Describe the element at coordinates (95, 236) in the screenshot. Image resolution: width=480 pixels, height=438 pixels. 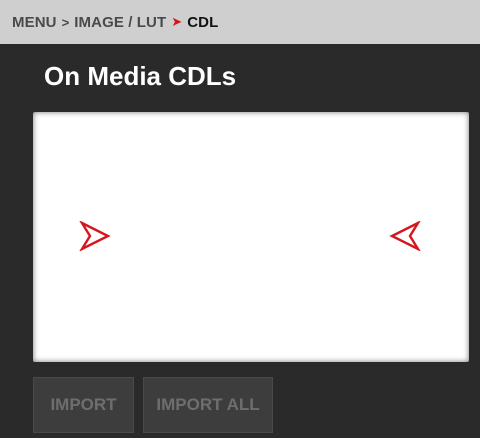
I see `triangle-right-outline-icon` at that location.